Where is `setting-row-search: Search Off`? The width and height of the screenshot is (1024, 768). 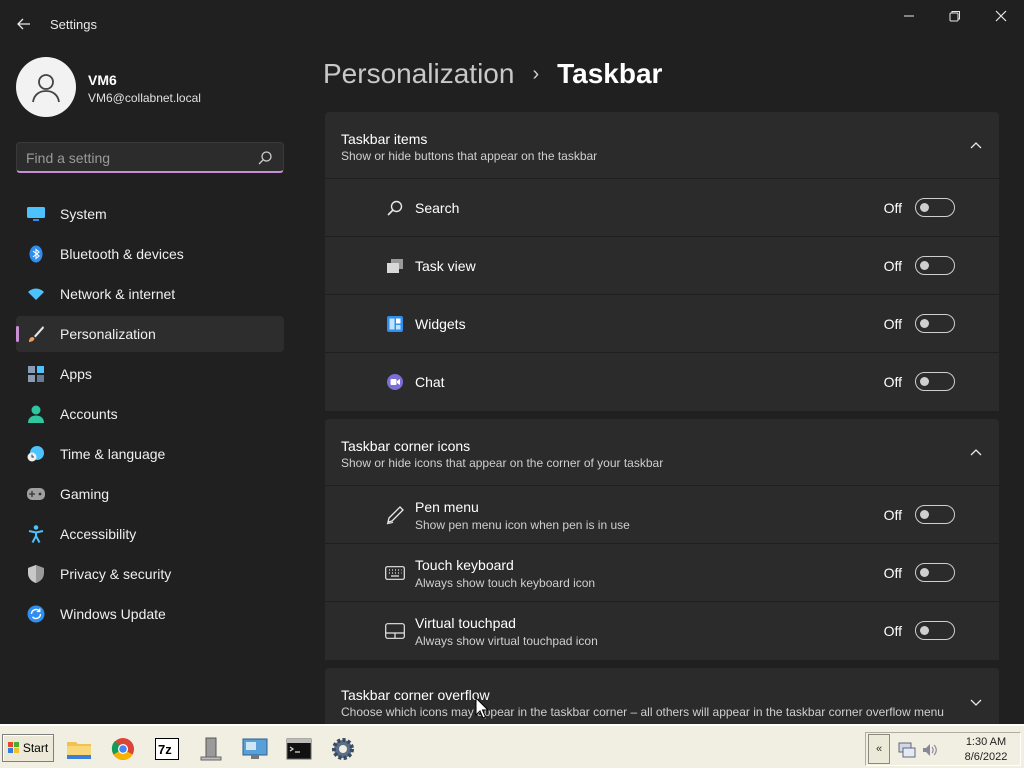
setting-row-search: Search Off is located at coordinates (662, 208).